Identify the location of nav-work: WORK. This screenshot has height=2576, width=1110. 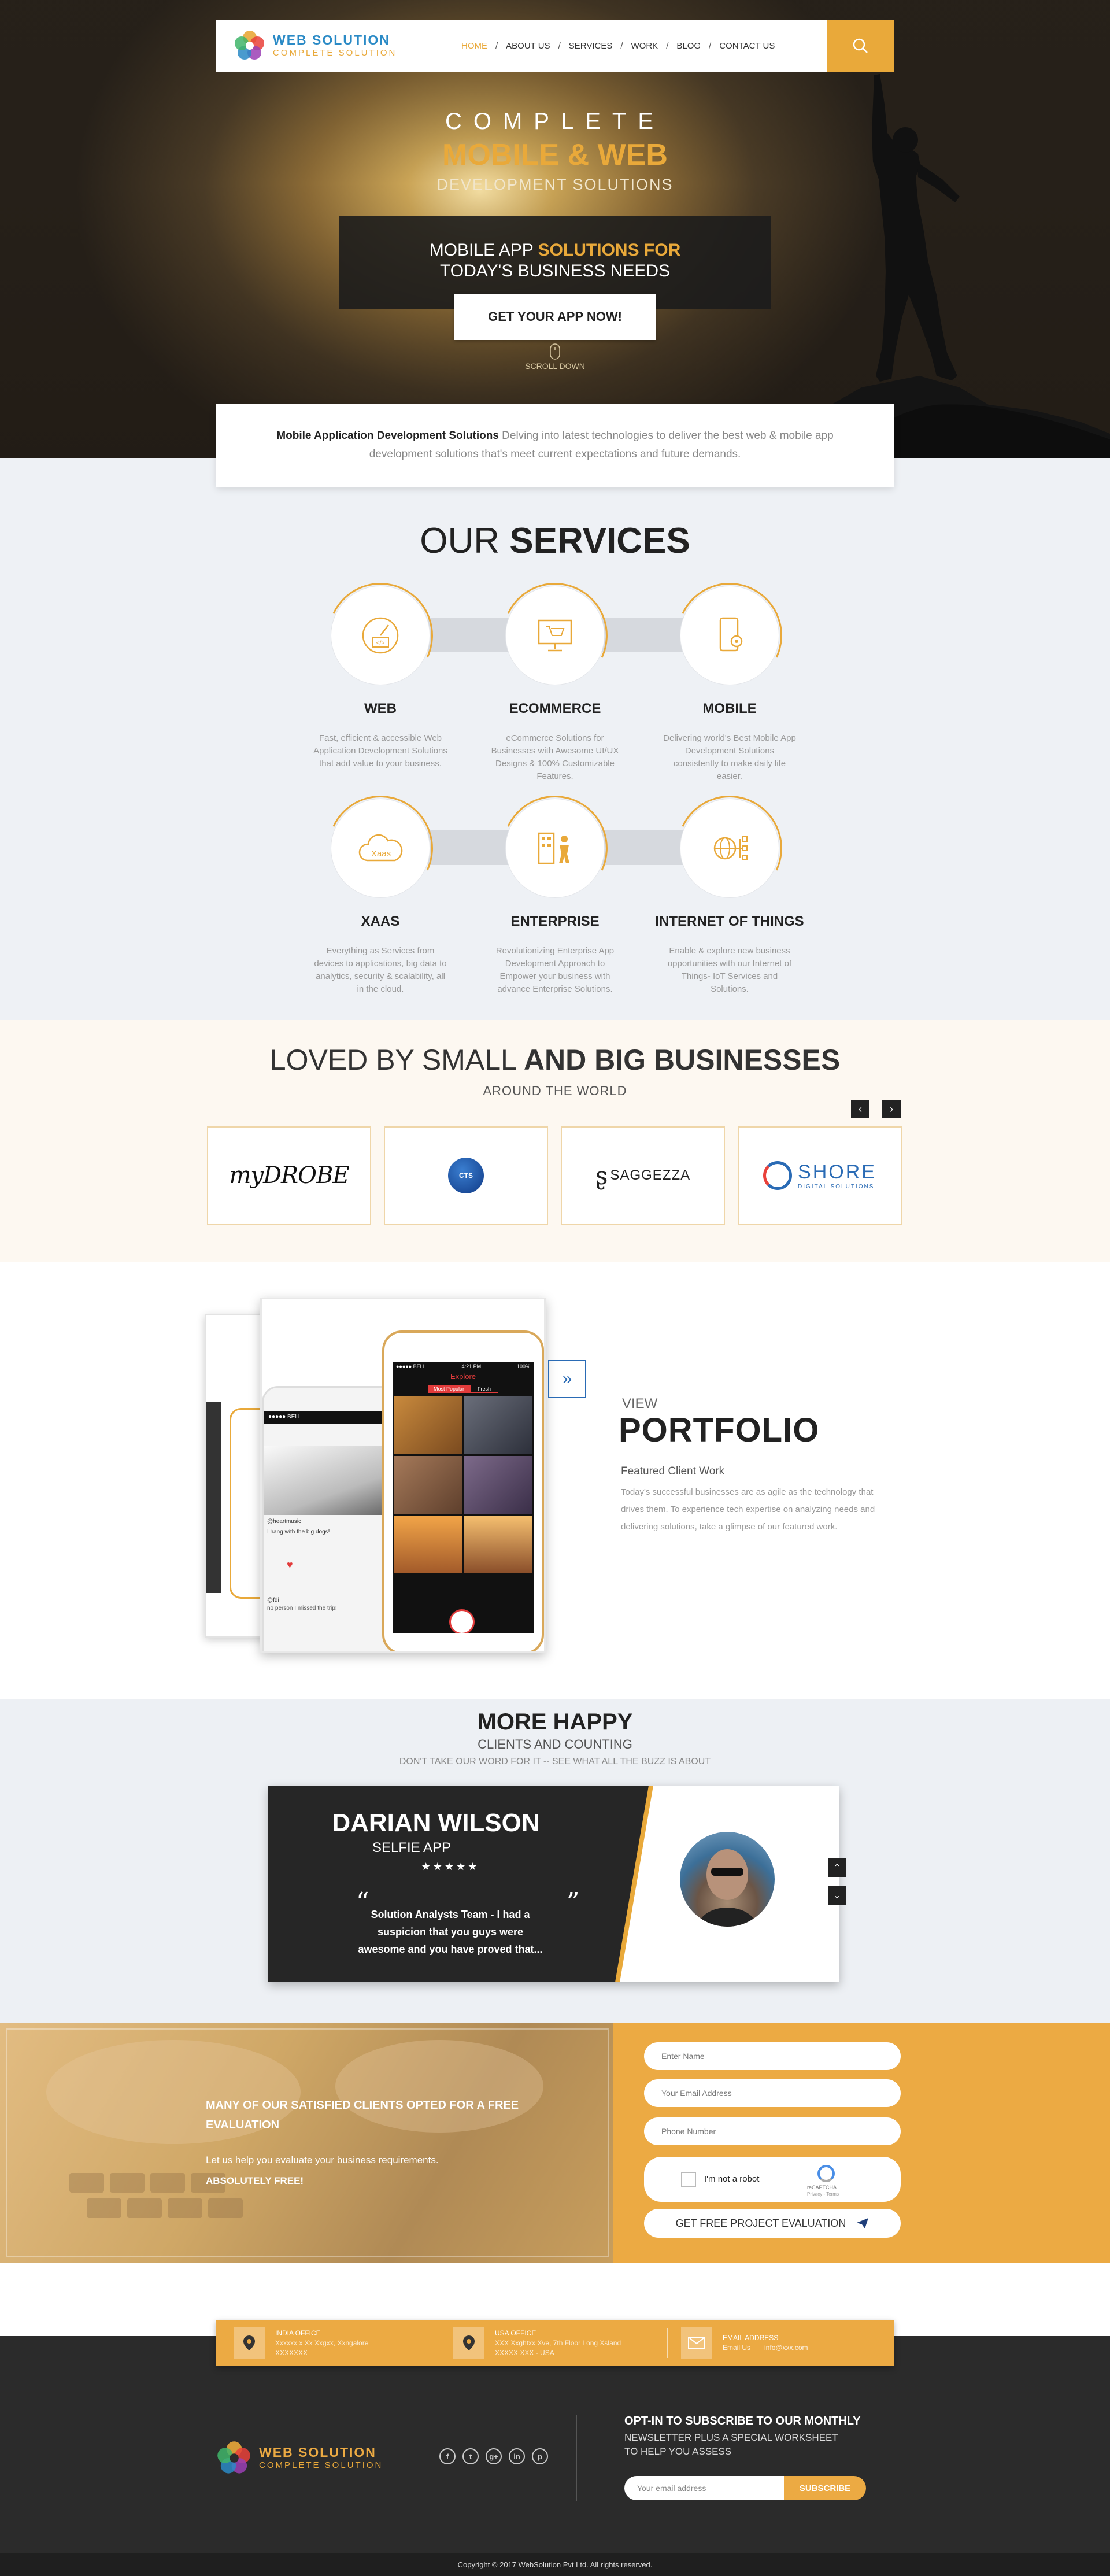
(645, 46).